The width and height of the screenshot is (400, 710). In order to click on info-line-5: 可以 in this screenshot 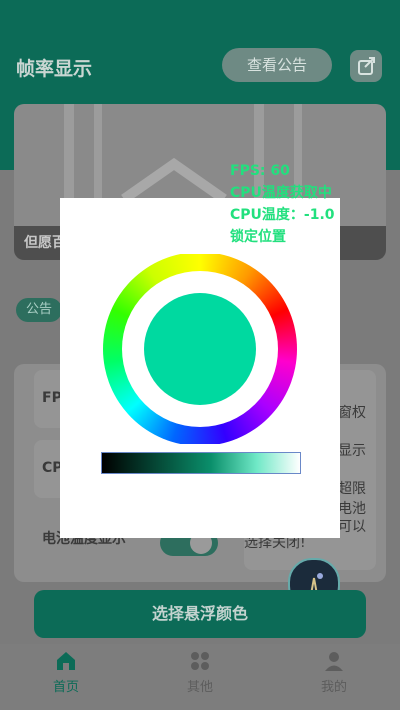, I will do `click(352, 527)`.